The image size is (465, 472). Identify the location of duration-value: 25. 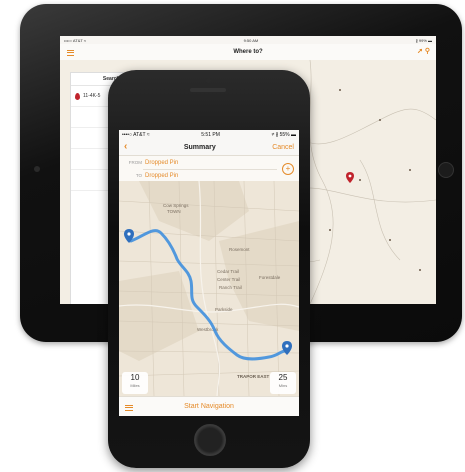
(283, 377).